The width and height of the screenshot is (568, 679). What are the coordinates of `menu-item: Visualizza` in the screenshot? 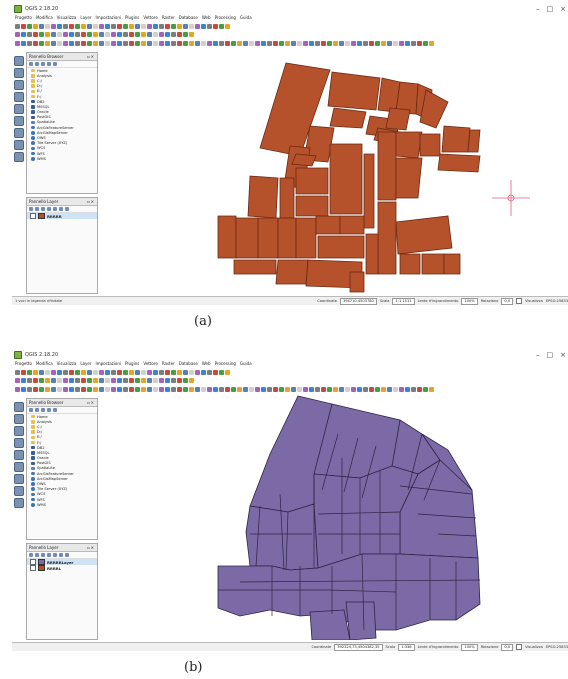 It's located at (67, 18).